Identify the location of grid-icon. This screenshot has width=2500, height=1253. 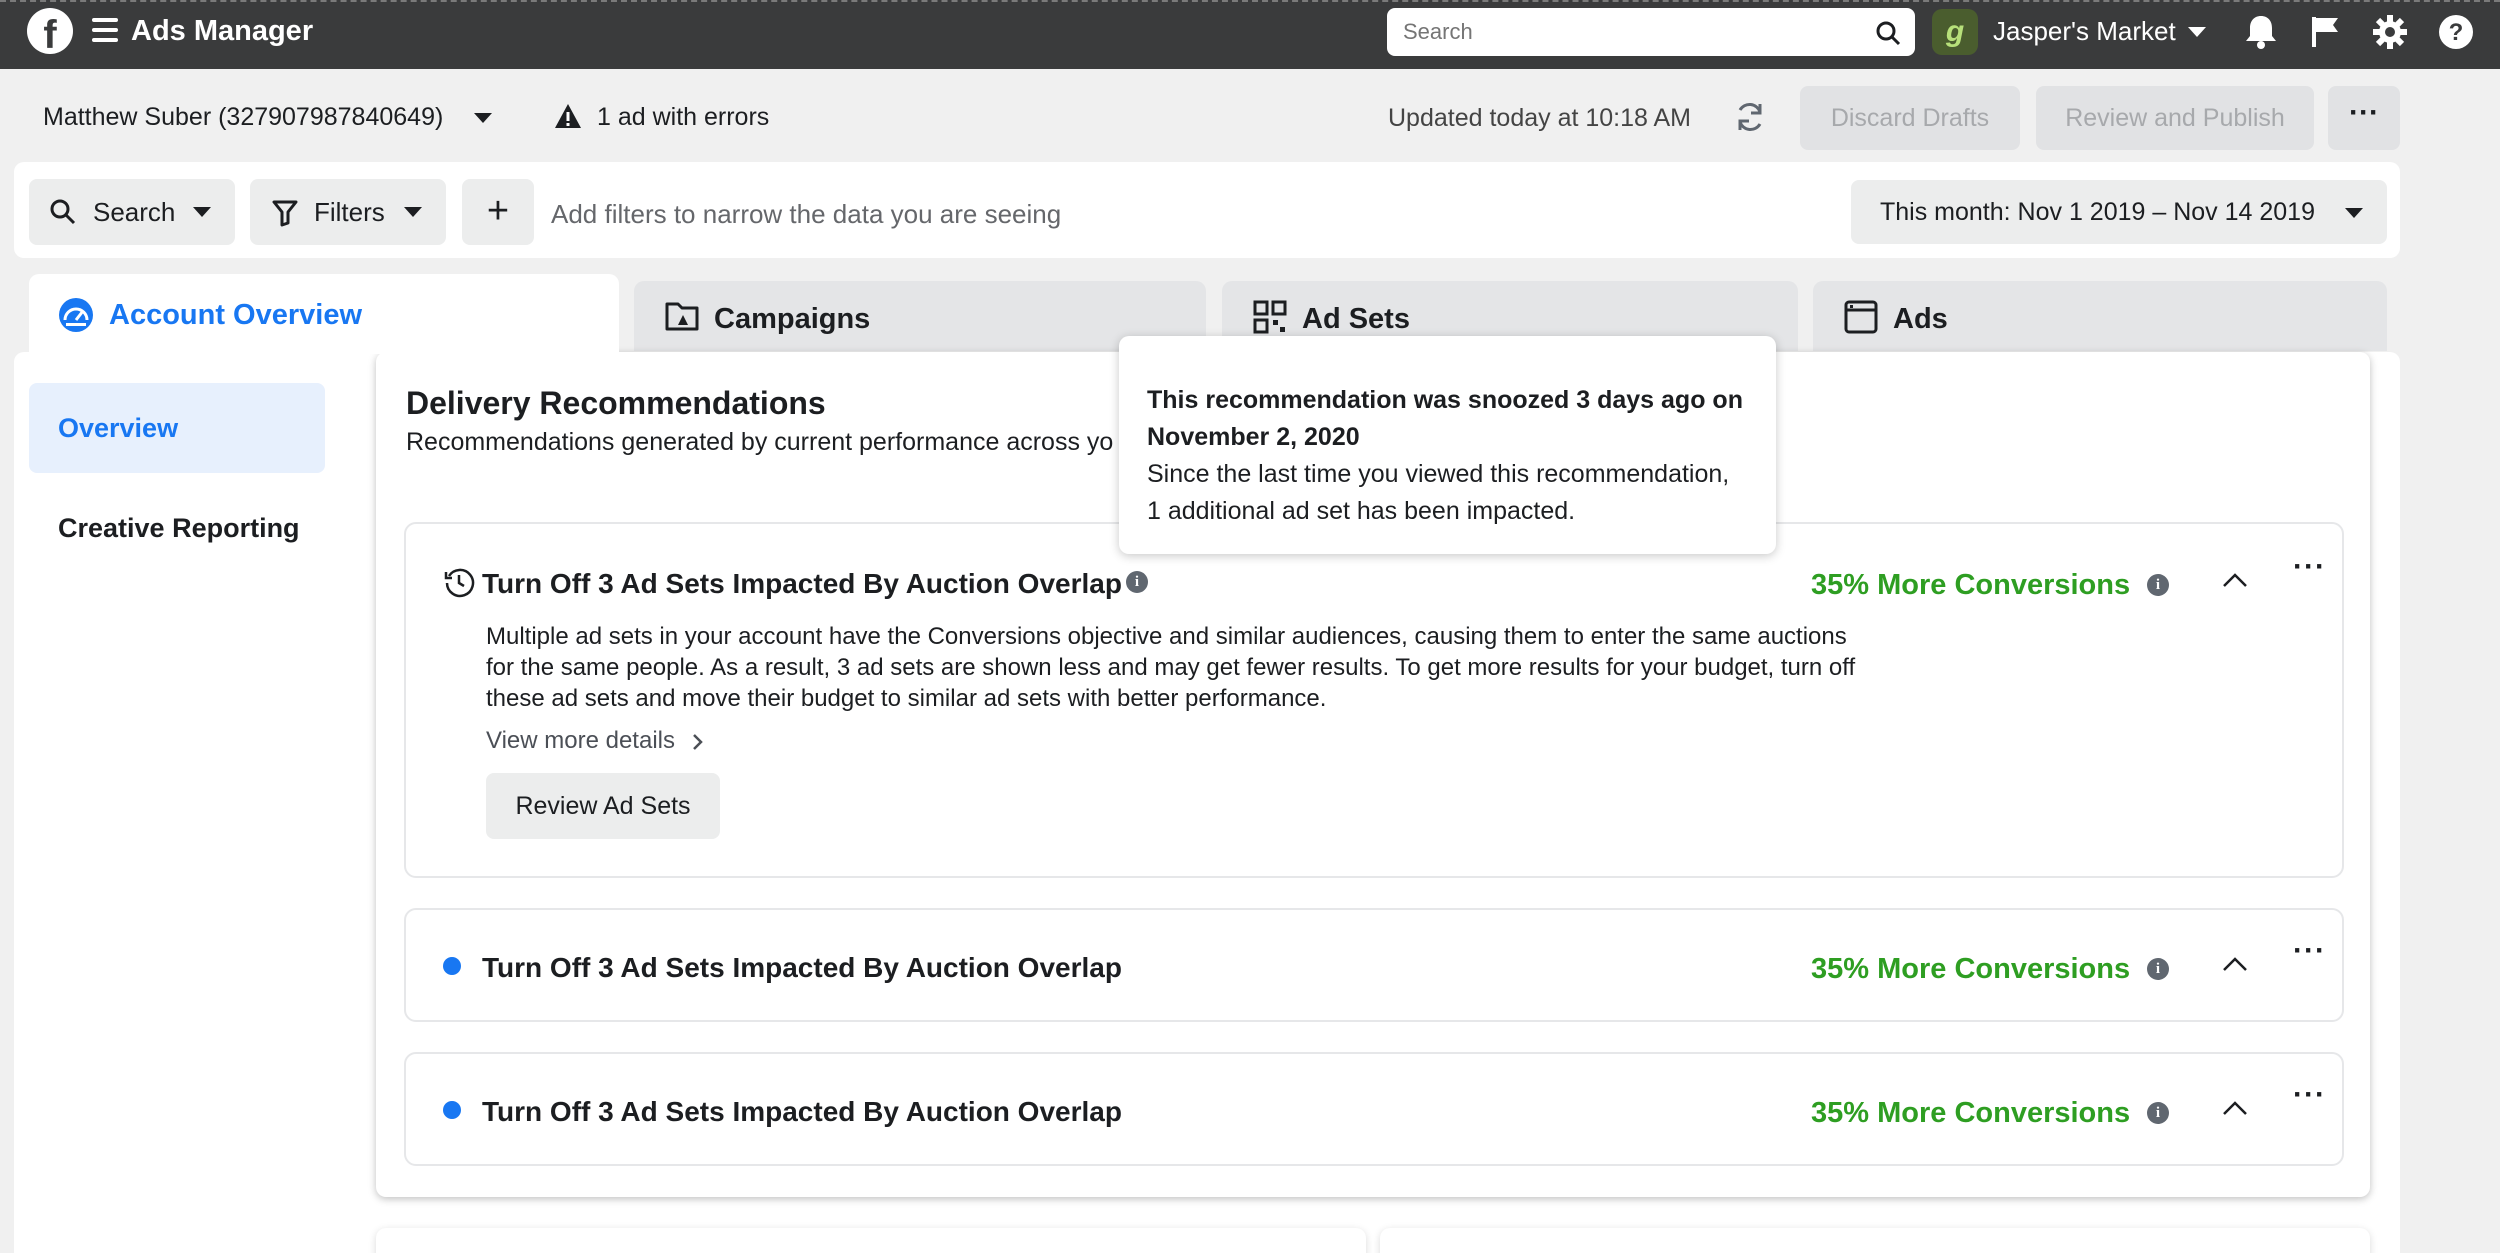
(1270, 317).